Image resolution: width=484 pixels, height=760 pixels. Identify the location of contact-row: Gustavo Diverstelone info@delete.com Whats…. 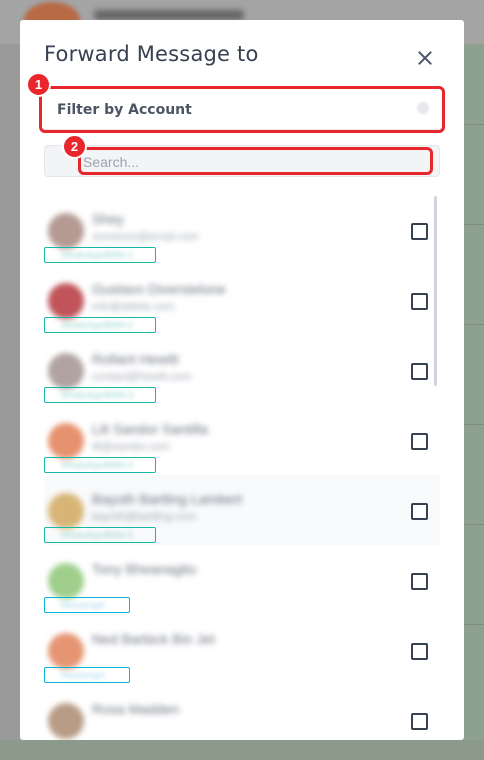
(242, 300).